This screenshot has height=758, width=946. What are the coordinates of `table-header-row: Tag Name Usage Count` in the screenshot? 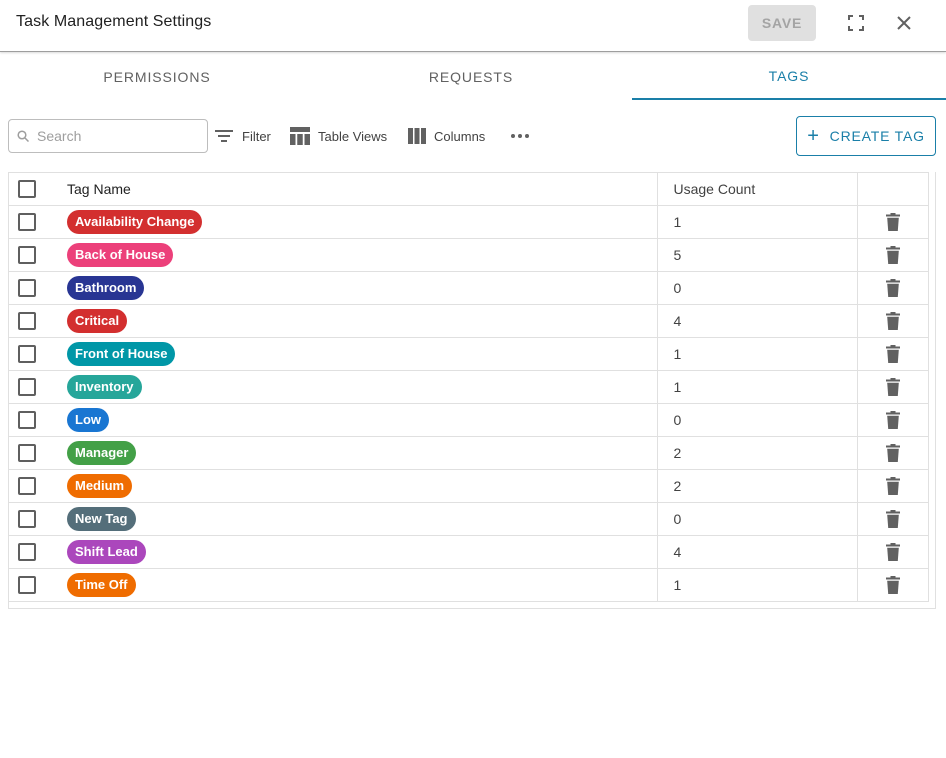 It's located at (469, 189).